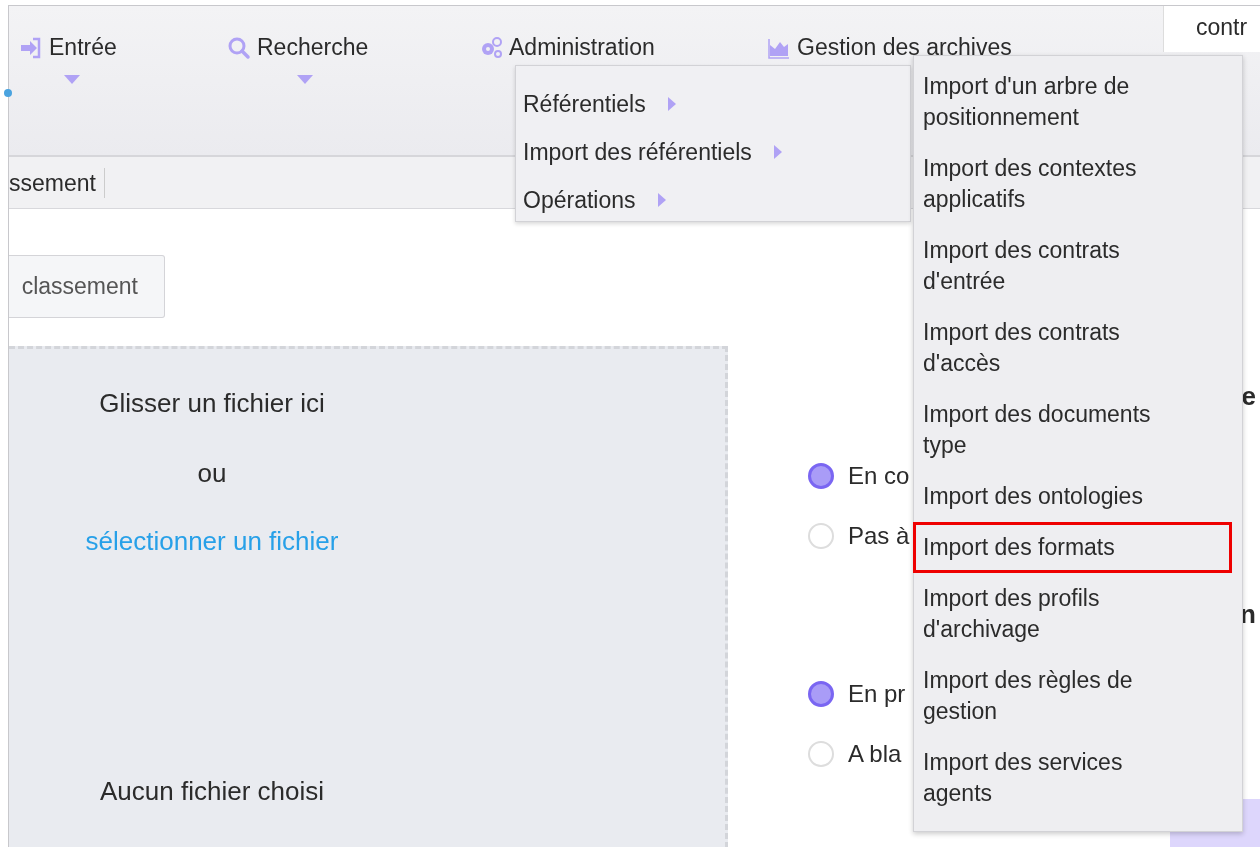 This screenshot has height=847, width=1260. I want to click on section-heading: e, so click(1248, 396).